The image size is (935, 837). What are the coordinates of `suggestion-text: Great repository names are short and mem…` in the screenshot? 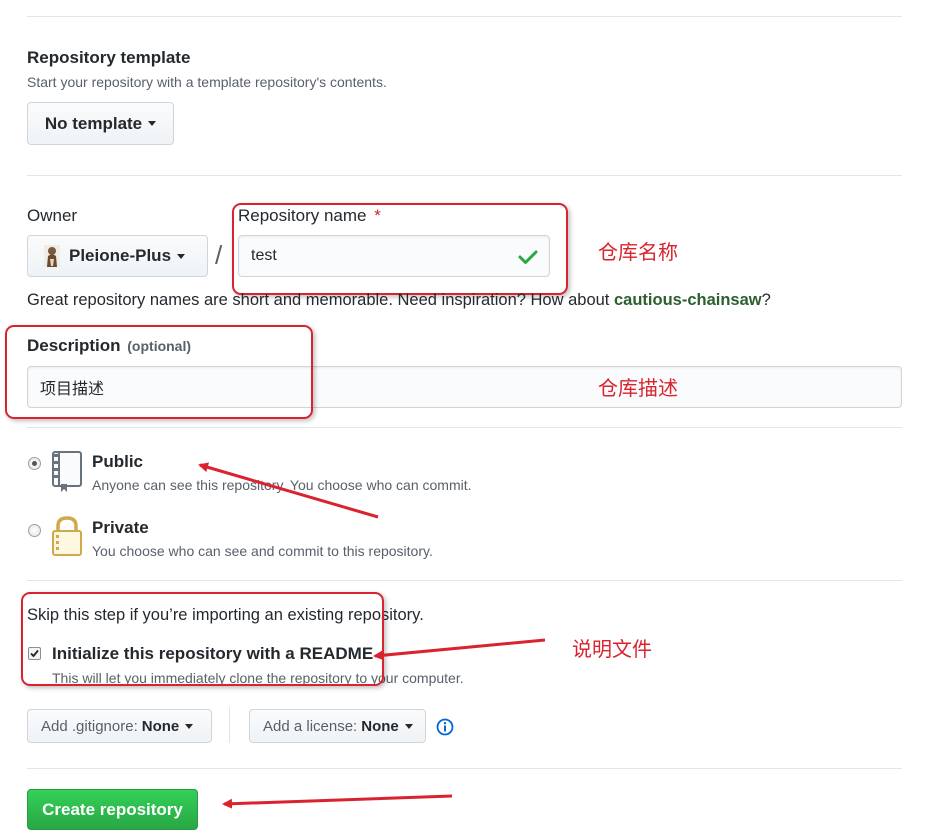 It's located at (318, 300).